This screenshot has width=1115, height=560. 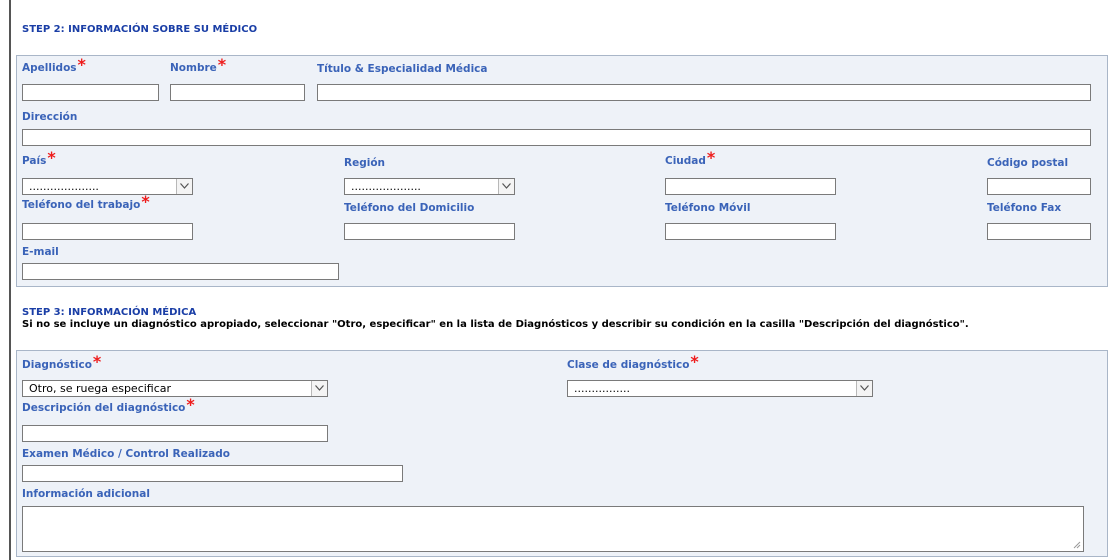 What do you see at coordinates (633, 362) in the screenshot?
I see `clase-label: Clase de diagnóstico*` at bounding box center [633, 362].